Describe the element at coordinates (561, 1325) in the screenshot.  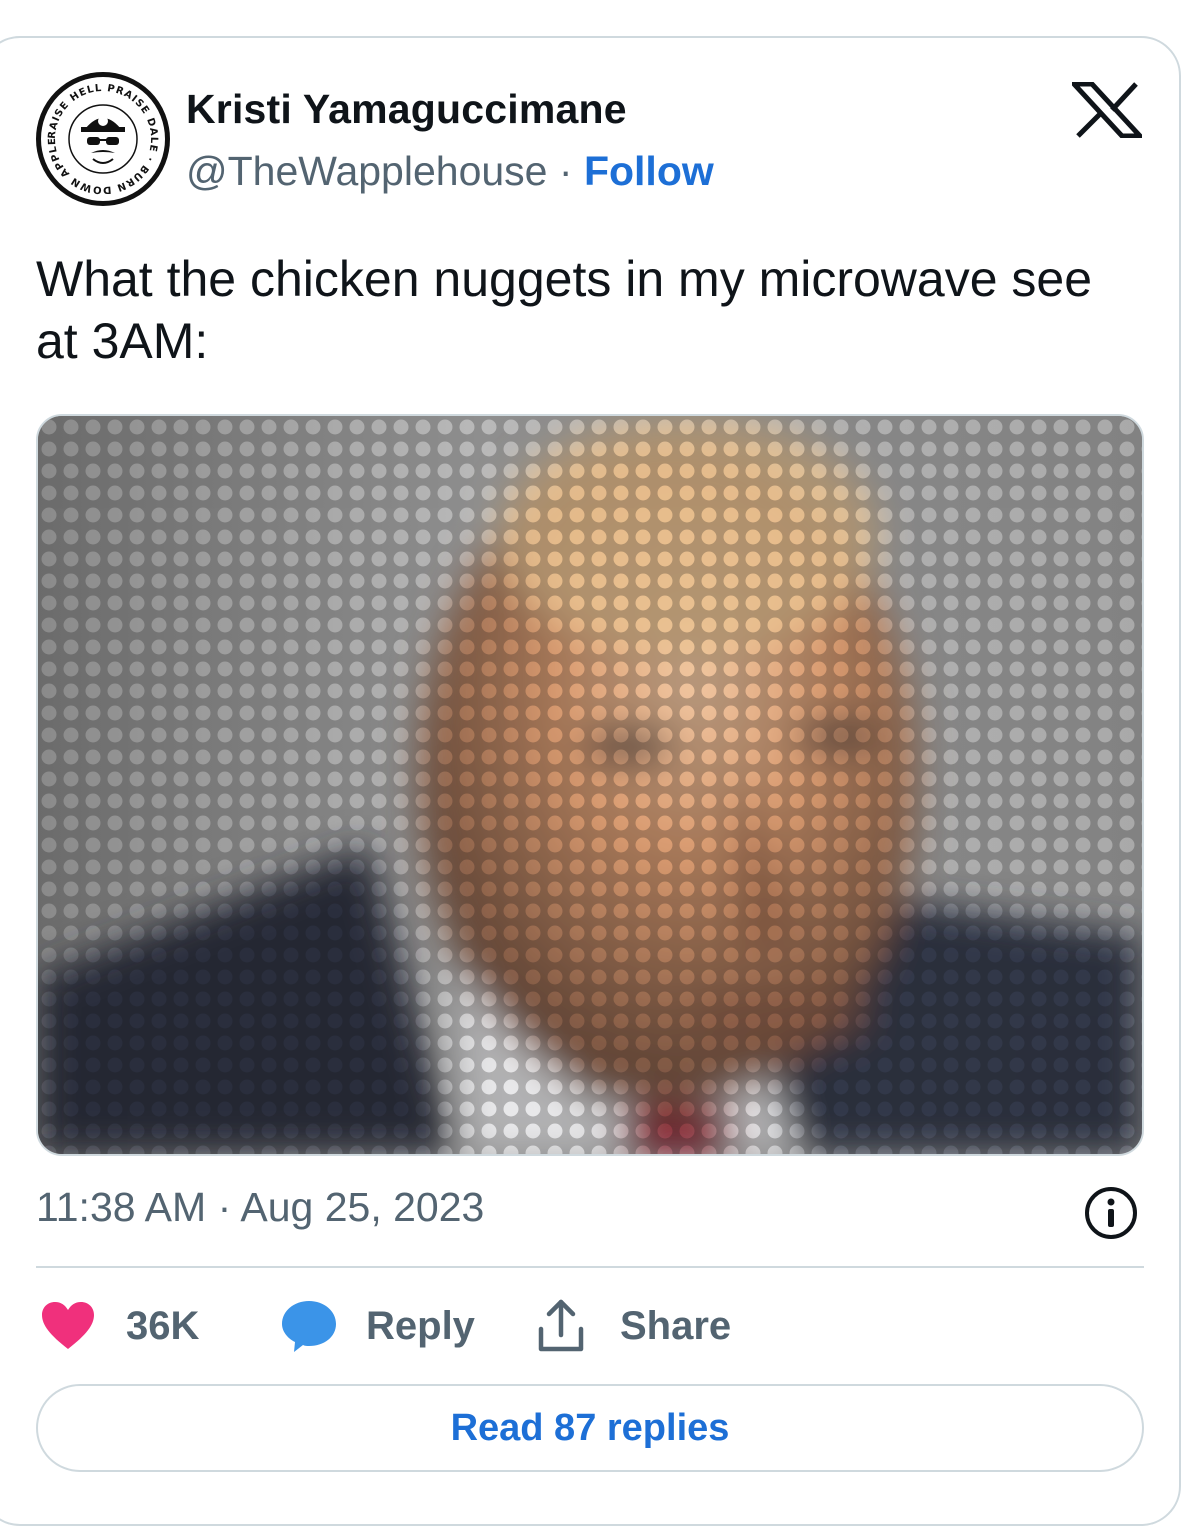
I see `share-upload-icon` at that location.